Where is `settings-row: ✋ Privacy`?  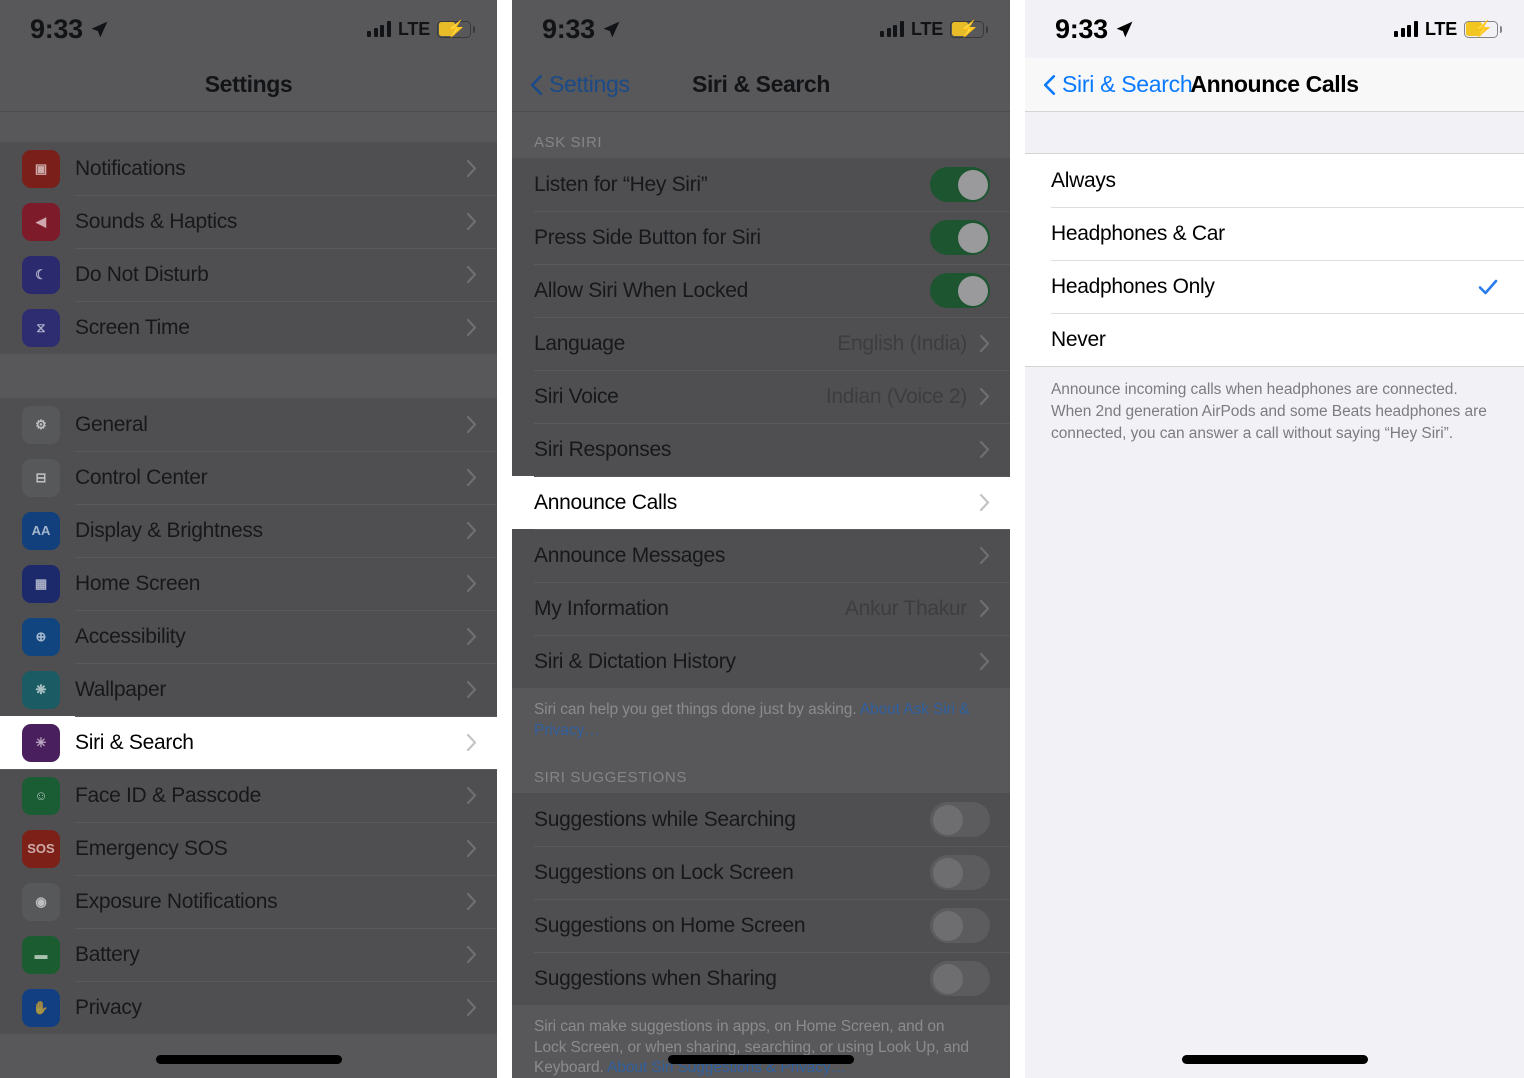
settings-row: ✋ Privacy is located at coordinates (248, 1007).